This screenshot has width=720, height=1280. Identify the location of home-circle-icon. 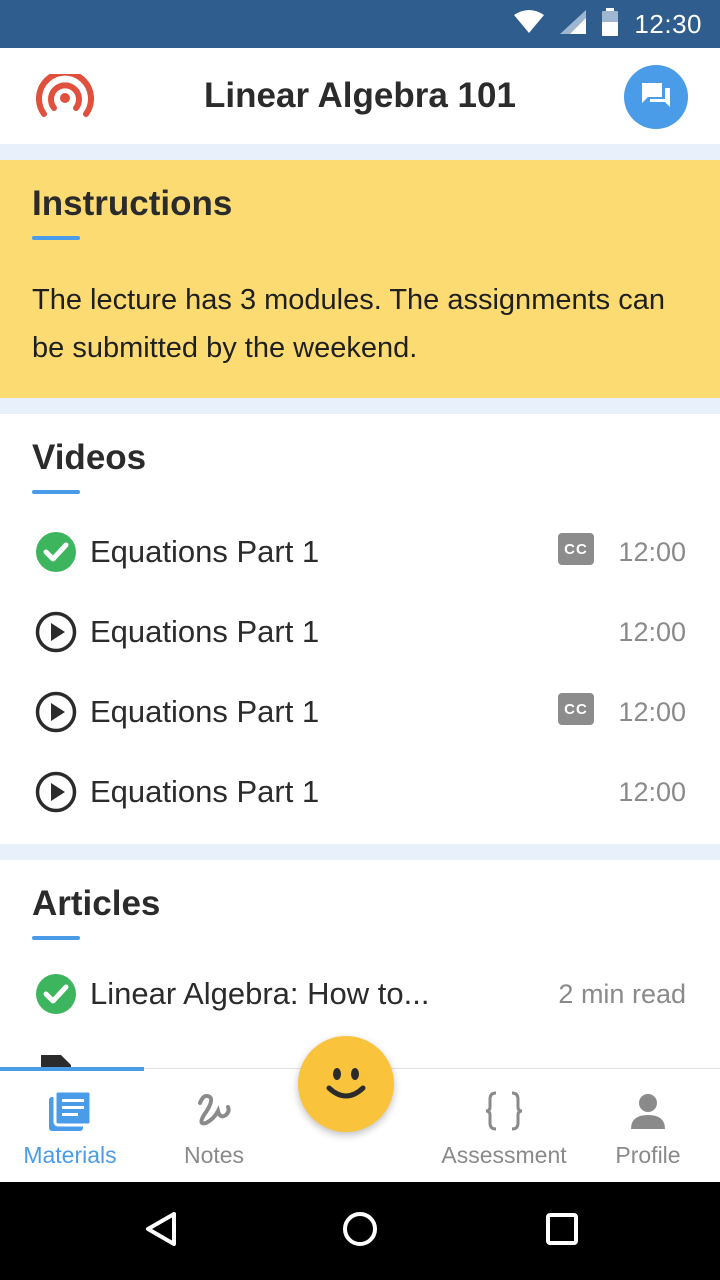
(360, 1231).